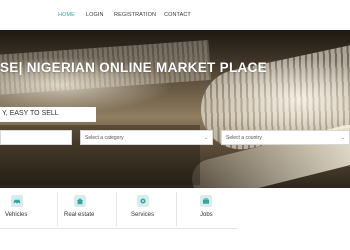 The height and width of the screenshot is (250, 350). What do you see at coordinates (207, 210) in the screenshot?
I see `category-item-jobs: Jobs` at bounding box center [207, 210].